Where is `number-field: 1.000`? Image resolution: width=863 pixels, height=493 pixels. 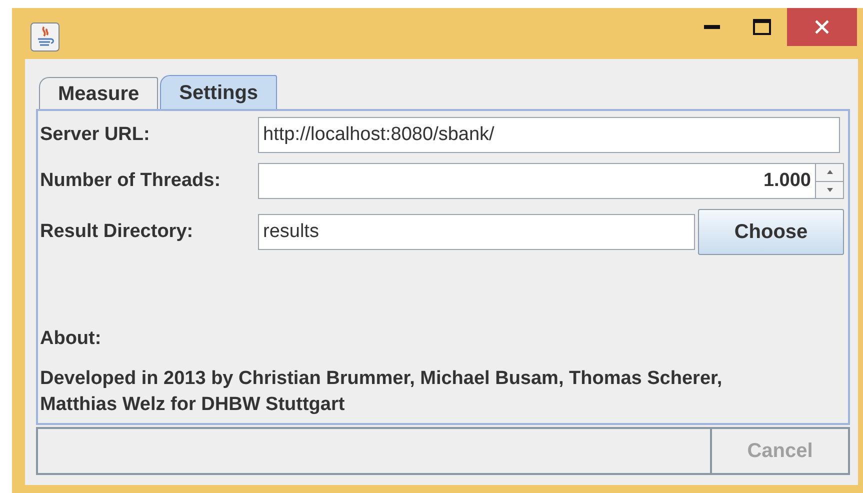
number-field: 1.000 is located at coordinates (537, 181).